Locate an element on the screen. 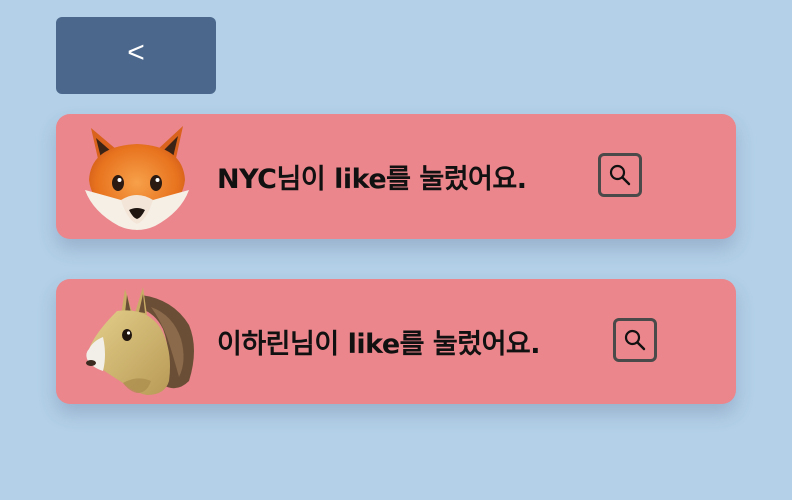 The width and height of the screenshot is (792, 500). horse-face-icon is located at coordinates (137, 342).